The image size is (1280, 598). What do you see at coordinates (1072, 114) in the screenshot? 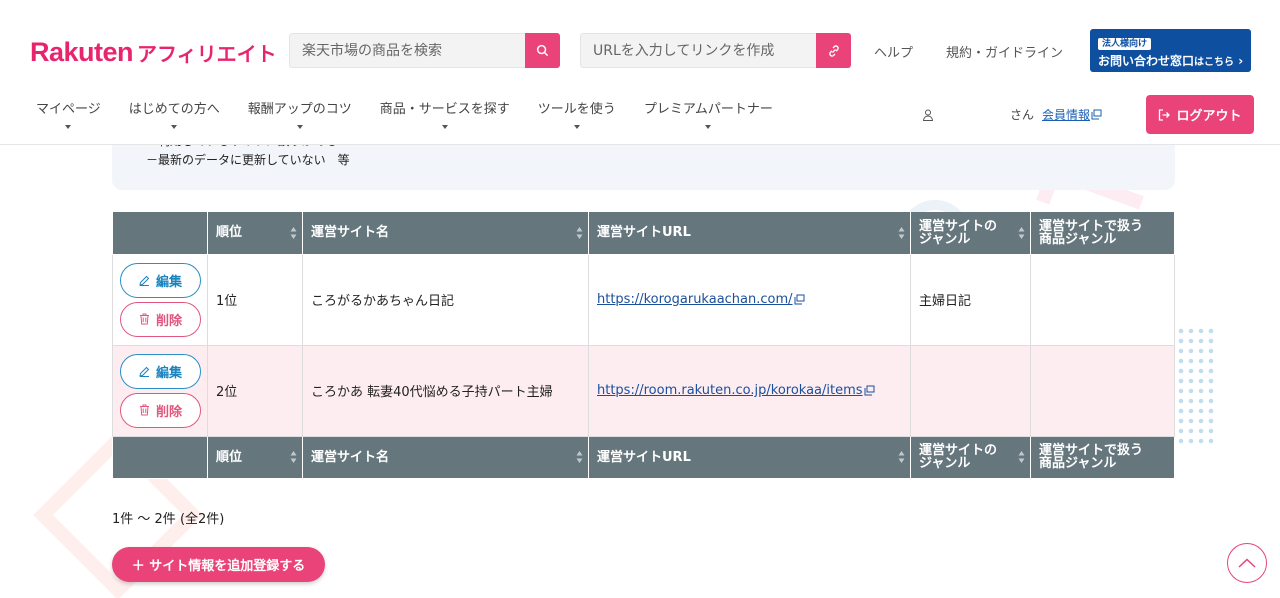
I see `member-info-link: 会員情報` at bounding box center [1072, 114].